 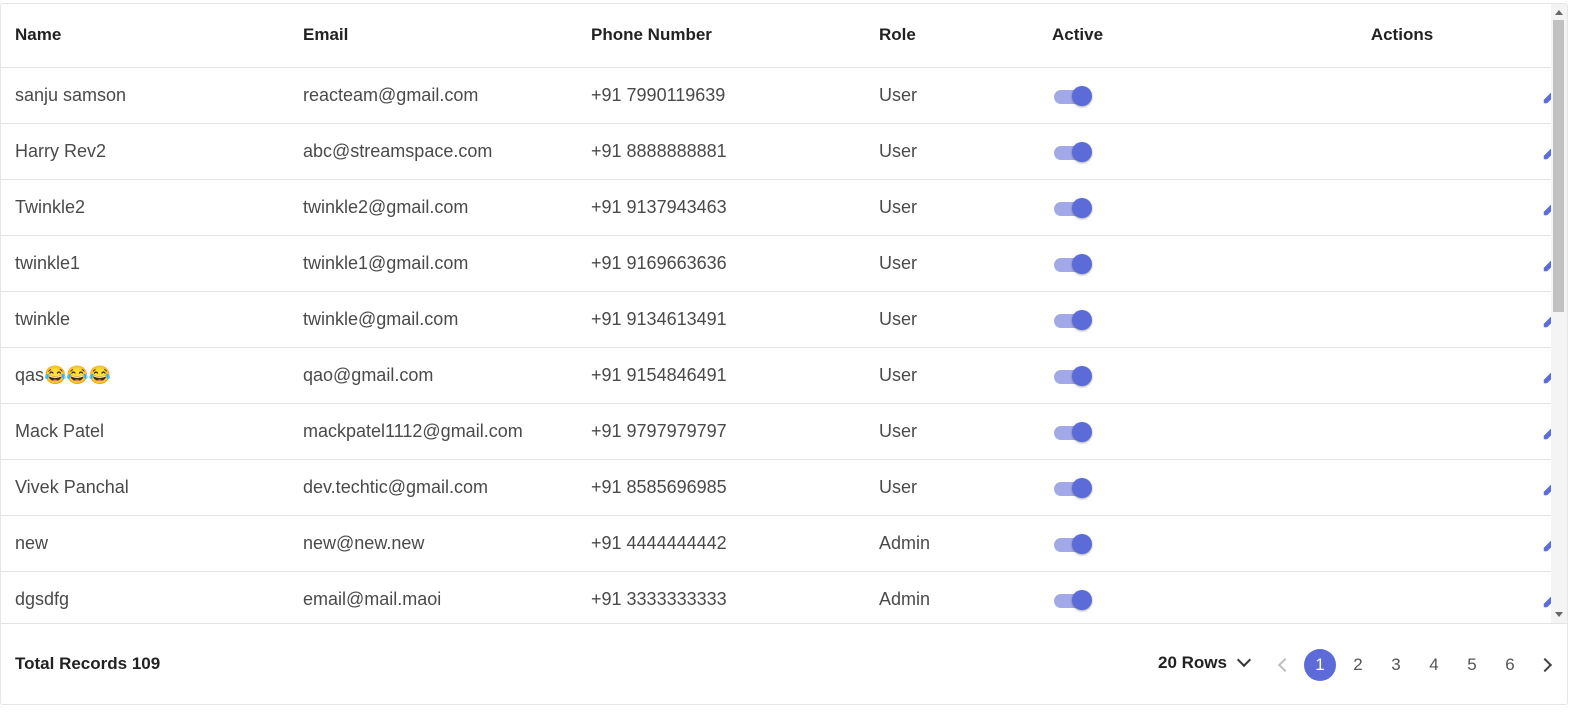 I want to click on chevron-right-icon, so click(x=1545, y=665).